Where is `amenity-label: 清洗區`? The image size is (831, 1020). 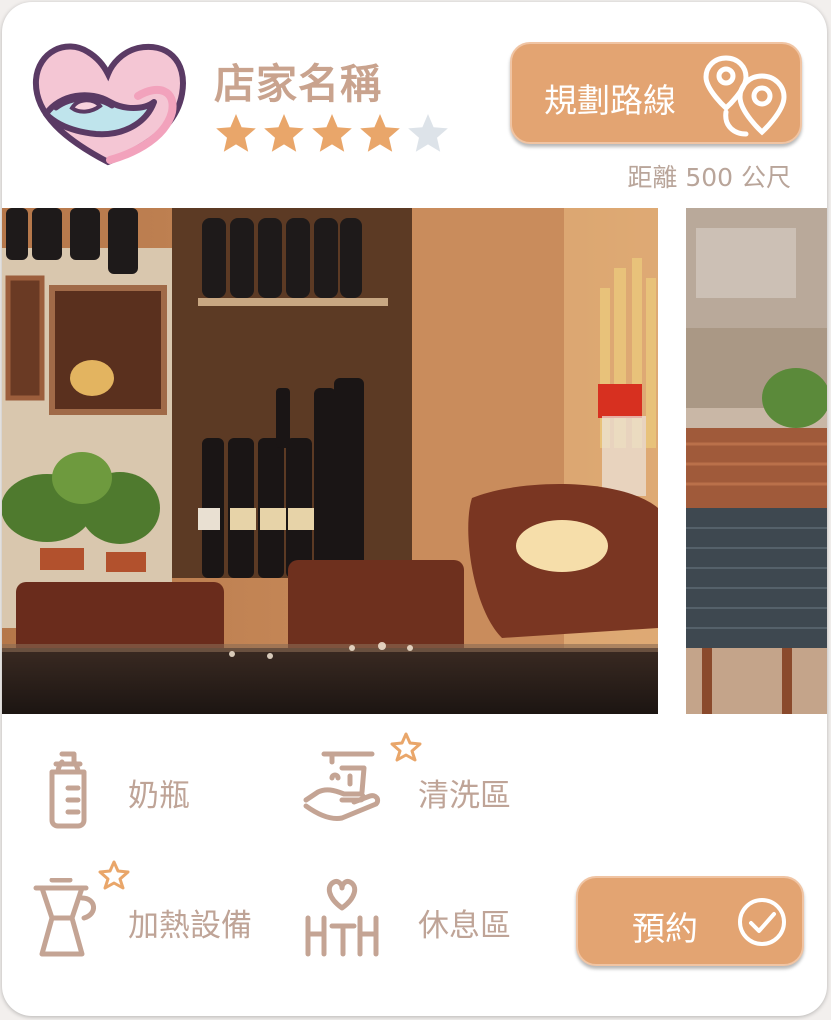
amenity-label: 清洗區 is located at coordinates (464, 796).